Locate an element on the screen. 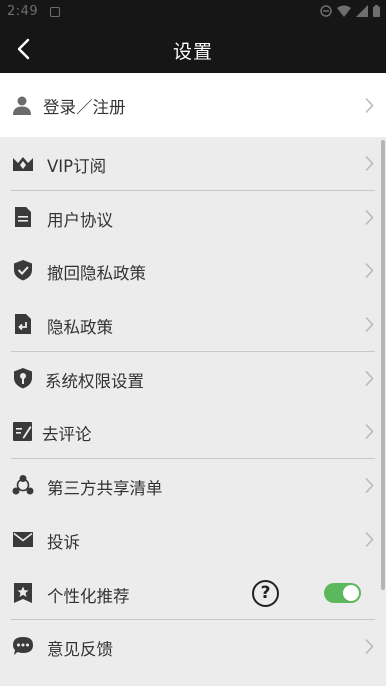  signal-icon is located at coordinates (362, 11).